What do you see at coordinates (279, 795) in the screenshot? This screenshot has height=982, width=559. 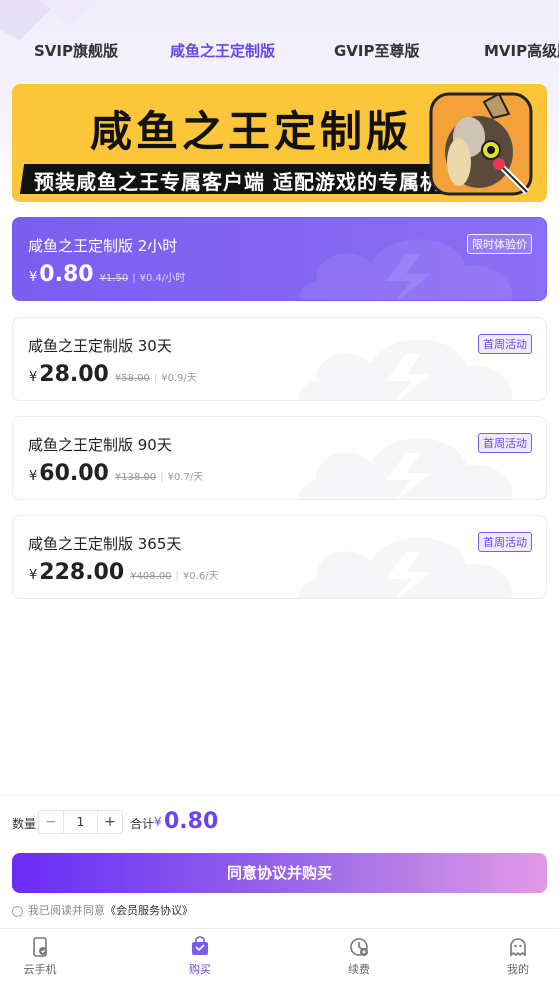 I see `purchase-divider` at bounding box center [279, 795].